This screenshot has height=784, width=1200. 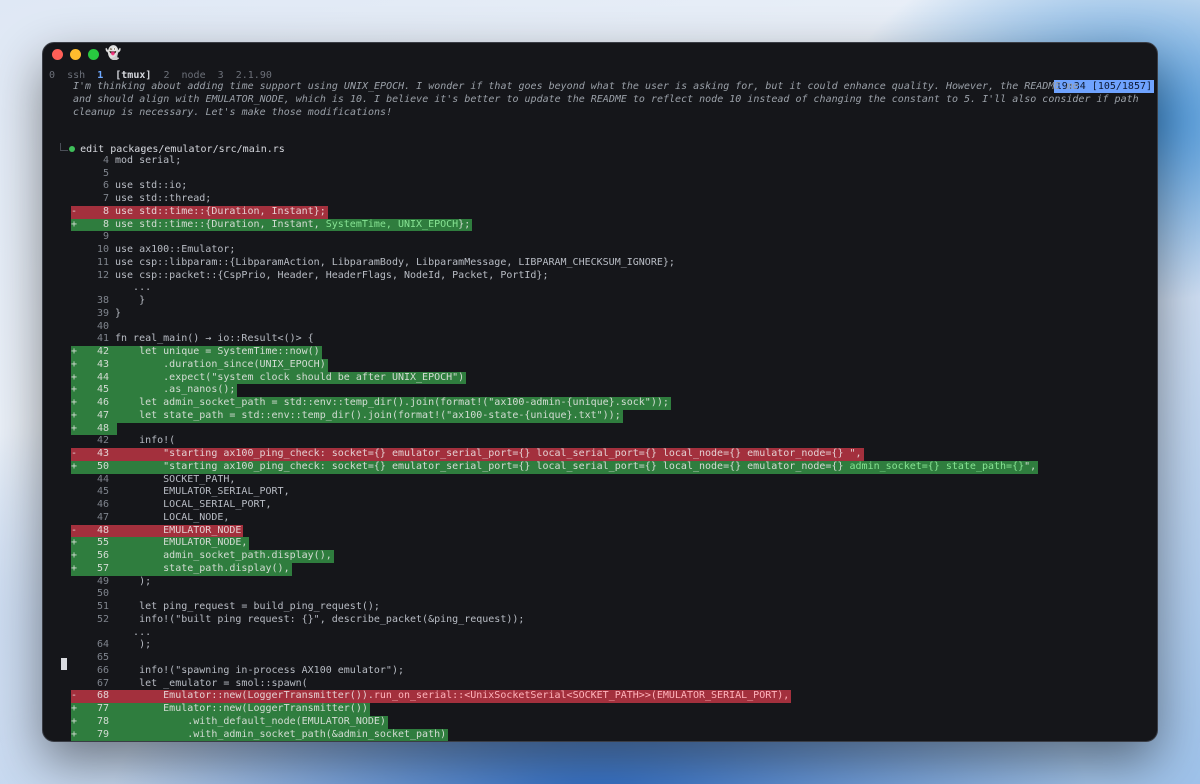 What do you see at coordinates (175, 390) in the screenshot?
I see `code-text: .as_nanos();` at bounding box center [175, 390].